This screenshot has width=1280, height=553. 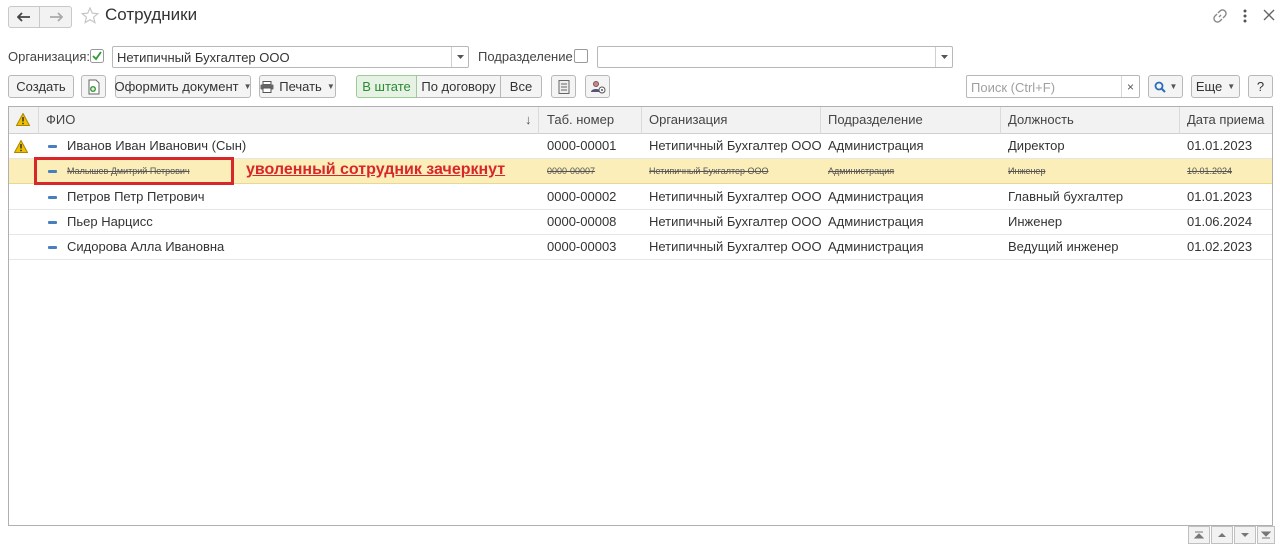 I want to click on create-button: Создать, so click(x=41, y=86).